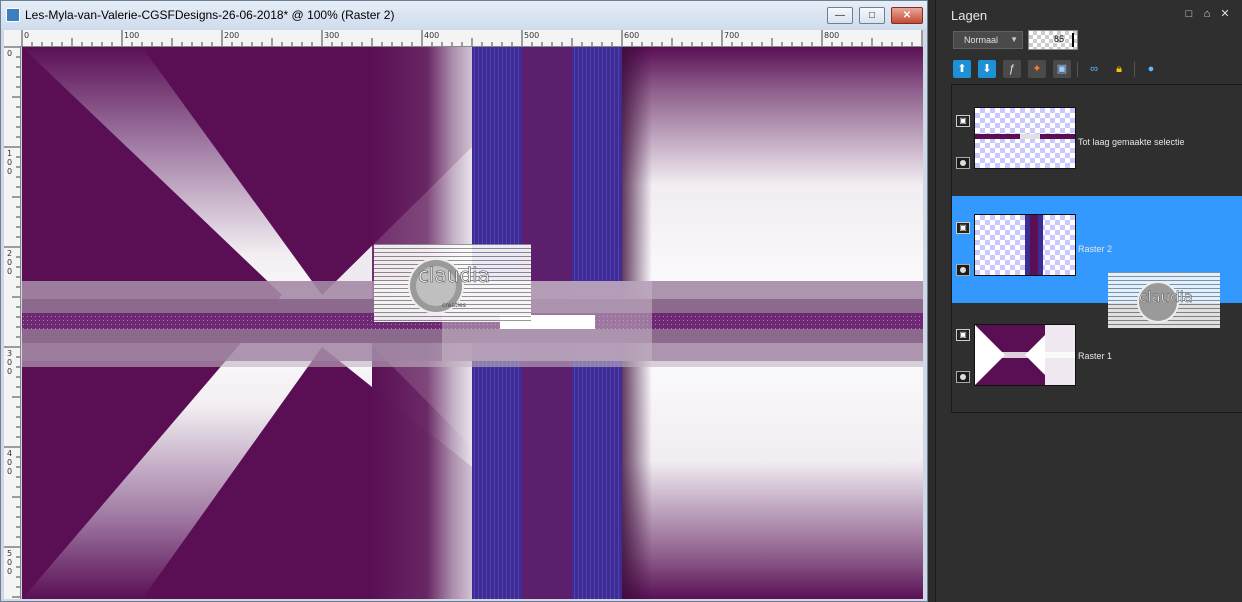 The image size is (1242, 602). I want to click on watermark-art: claudia, so click(1164, 300).